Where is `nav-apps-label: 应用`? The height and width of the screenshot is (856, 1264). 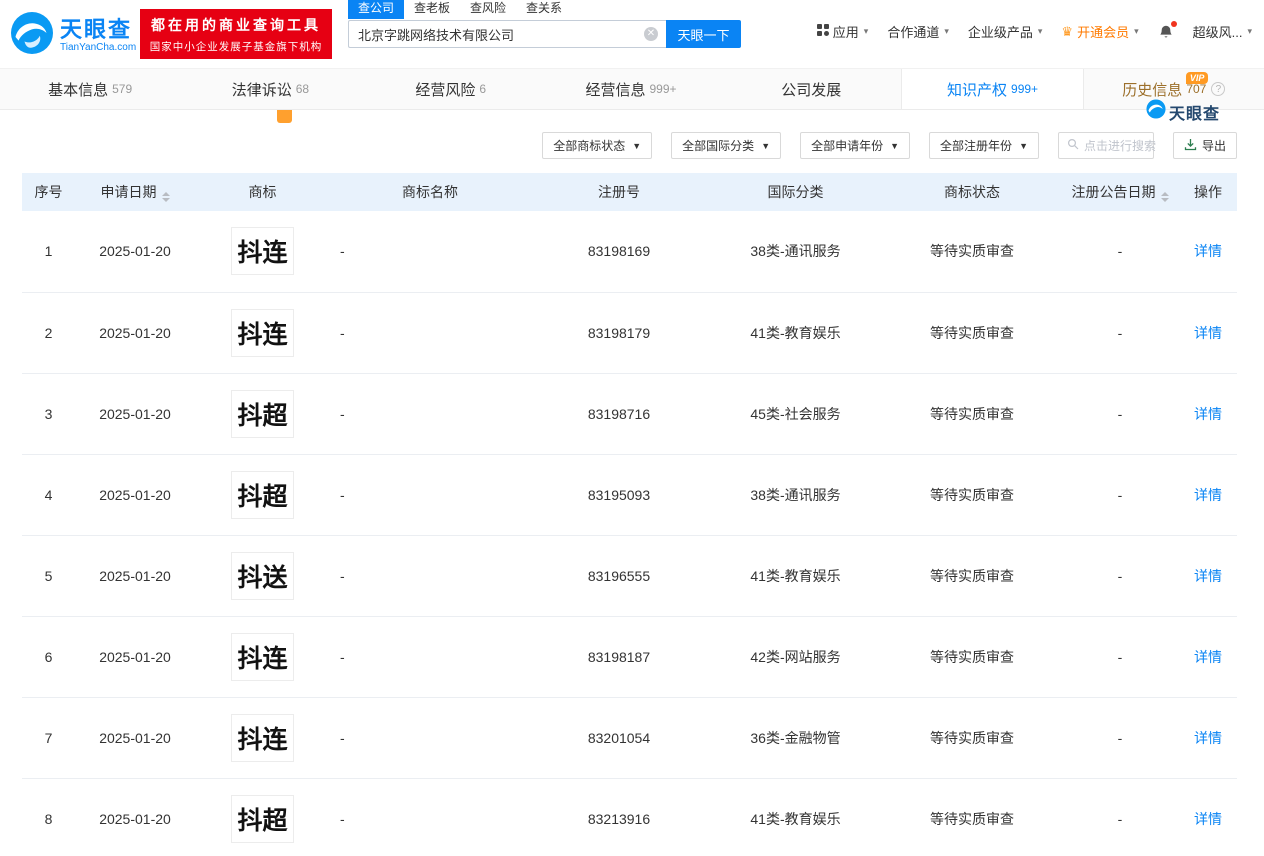
nav-apps-label: 应用 is located at coordinates (845, 32).